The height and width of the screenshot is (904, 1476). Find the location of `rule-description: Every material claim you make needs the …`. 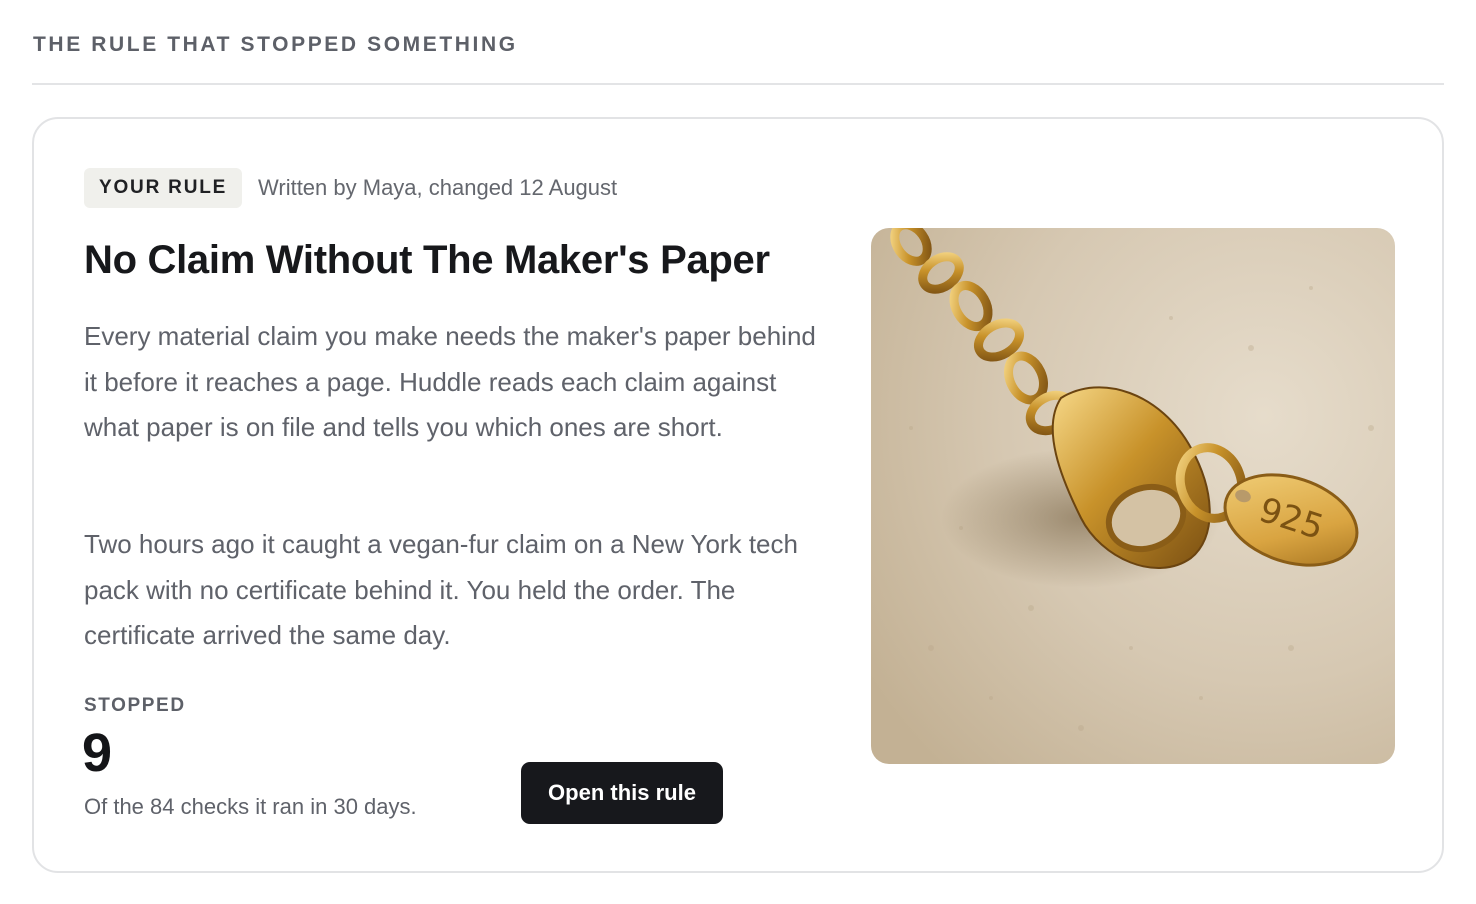

rule-description: Every material claim you make needs the … is located at coordinates (450, 381).